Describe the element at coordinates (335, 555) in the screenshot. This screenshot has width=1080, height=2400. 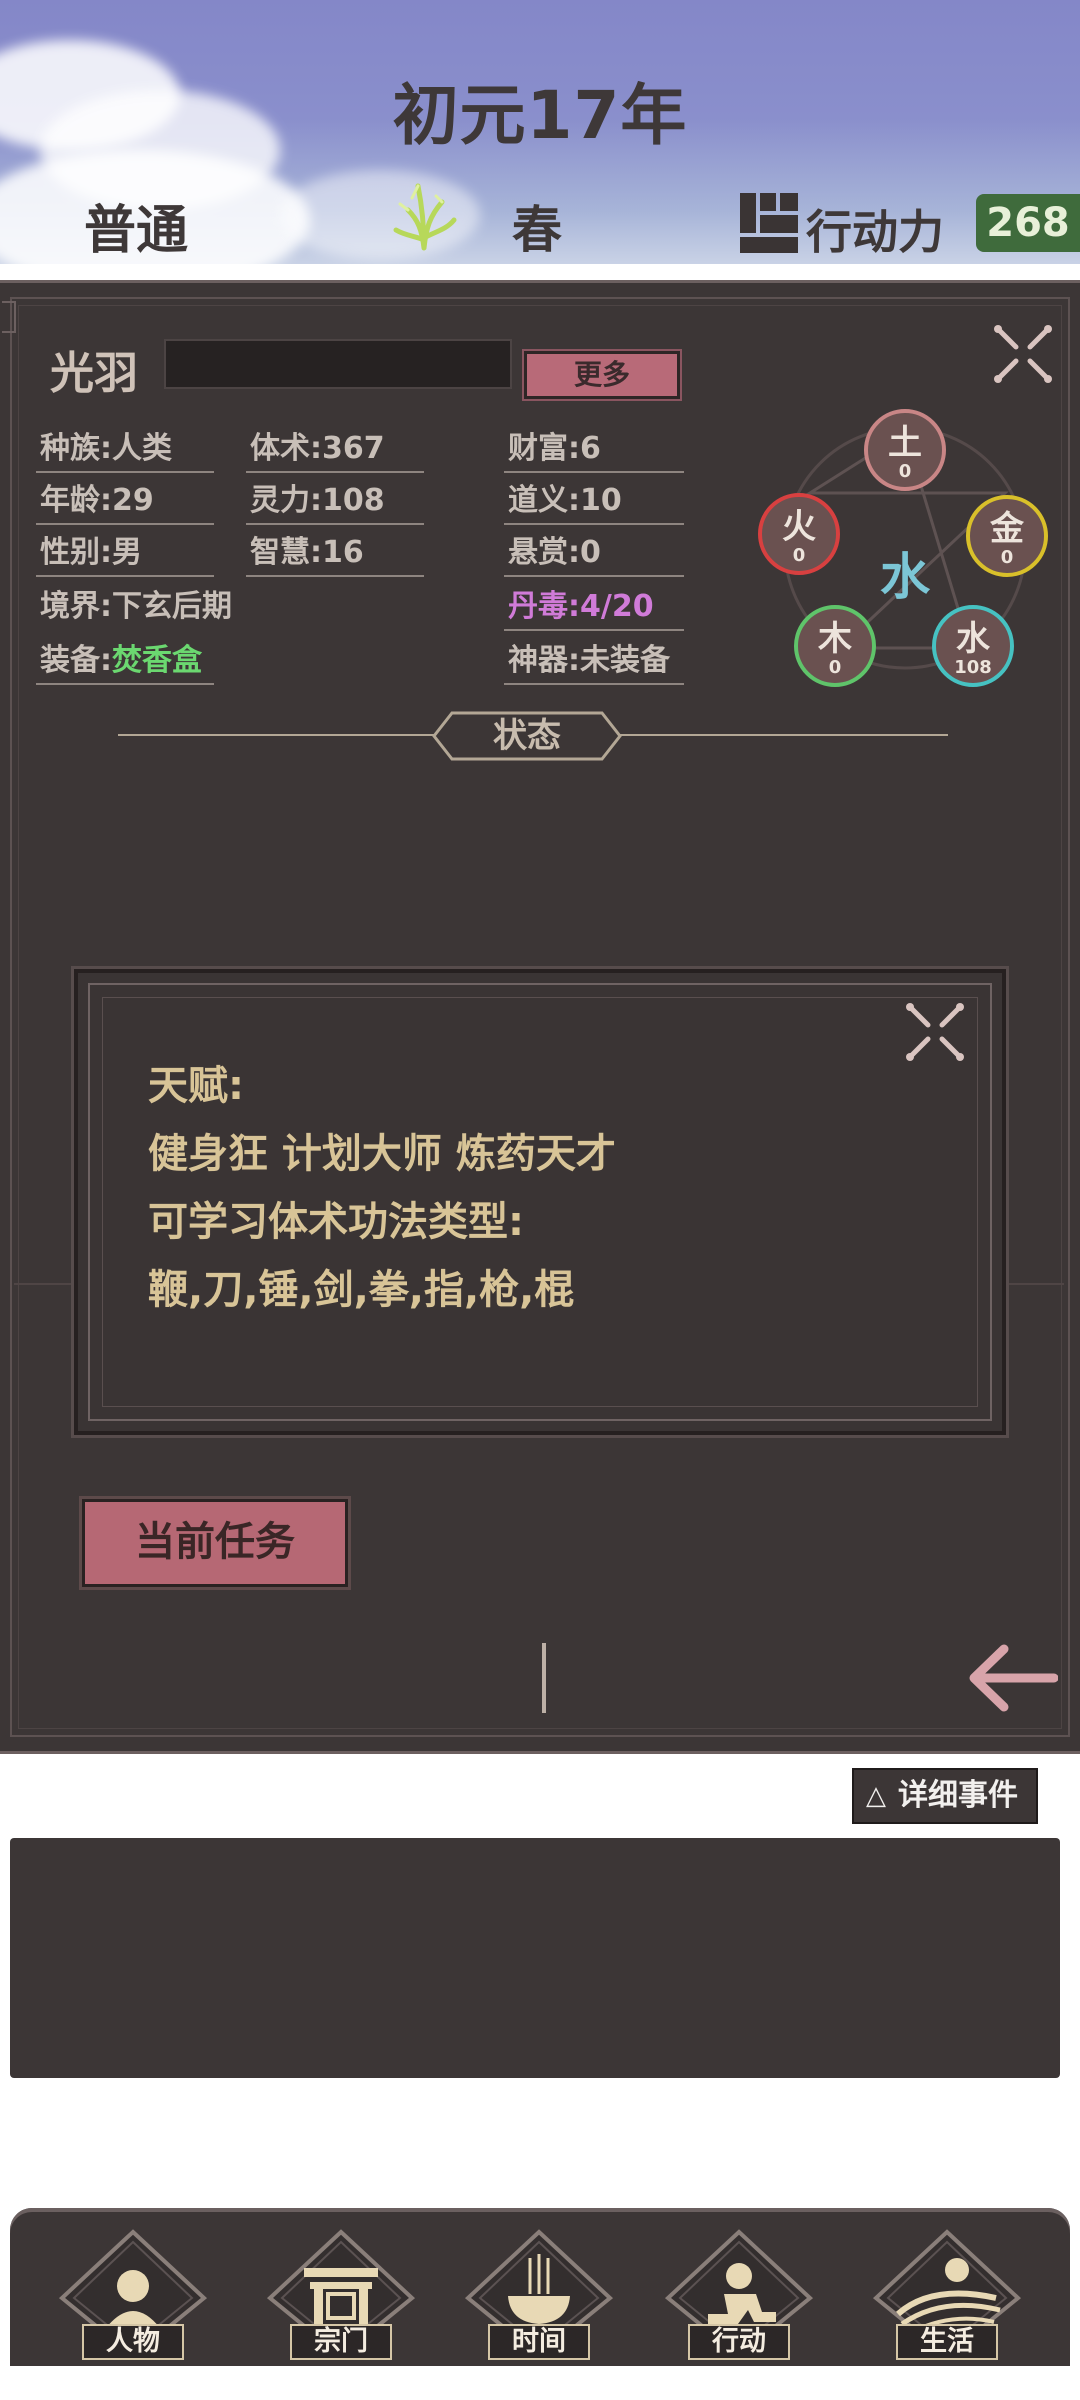
I see `stat-wisdom: 智慧:16` at that location.